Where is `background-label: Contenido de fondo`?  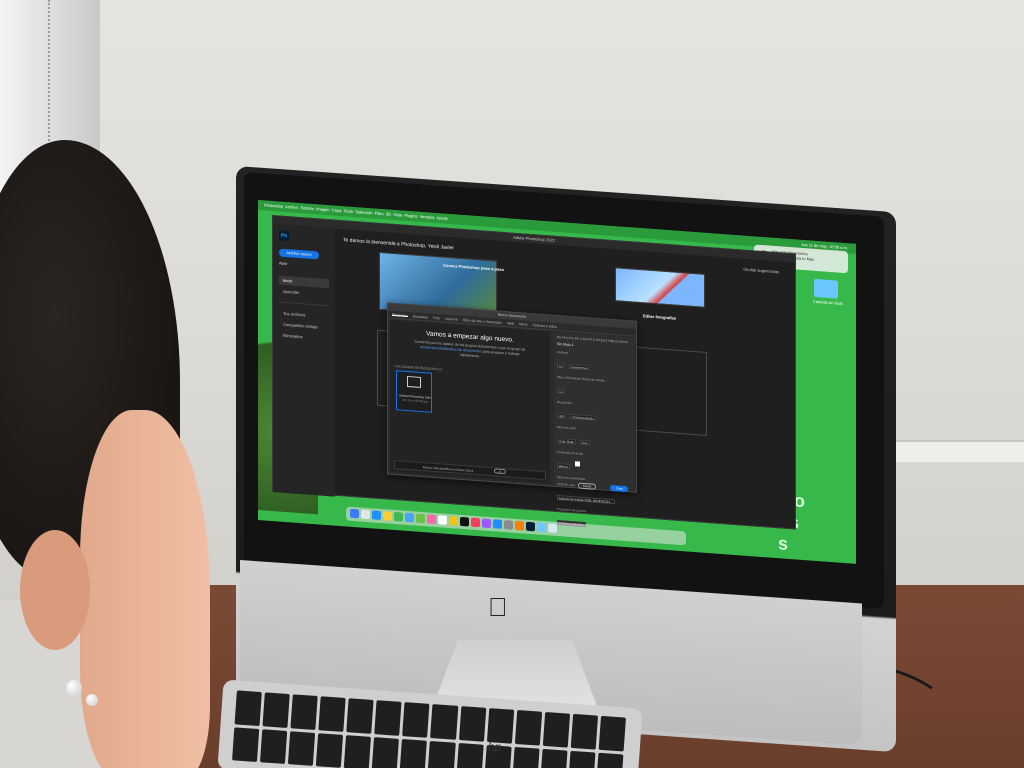
background-label: Contenido de fondo is located at coordinates (570, 452).